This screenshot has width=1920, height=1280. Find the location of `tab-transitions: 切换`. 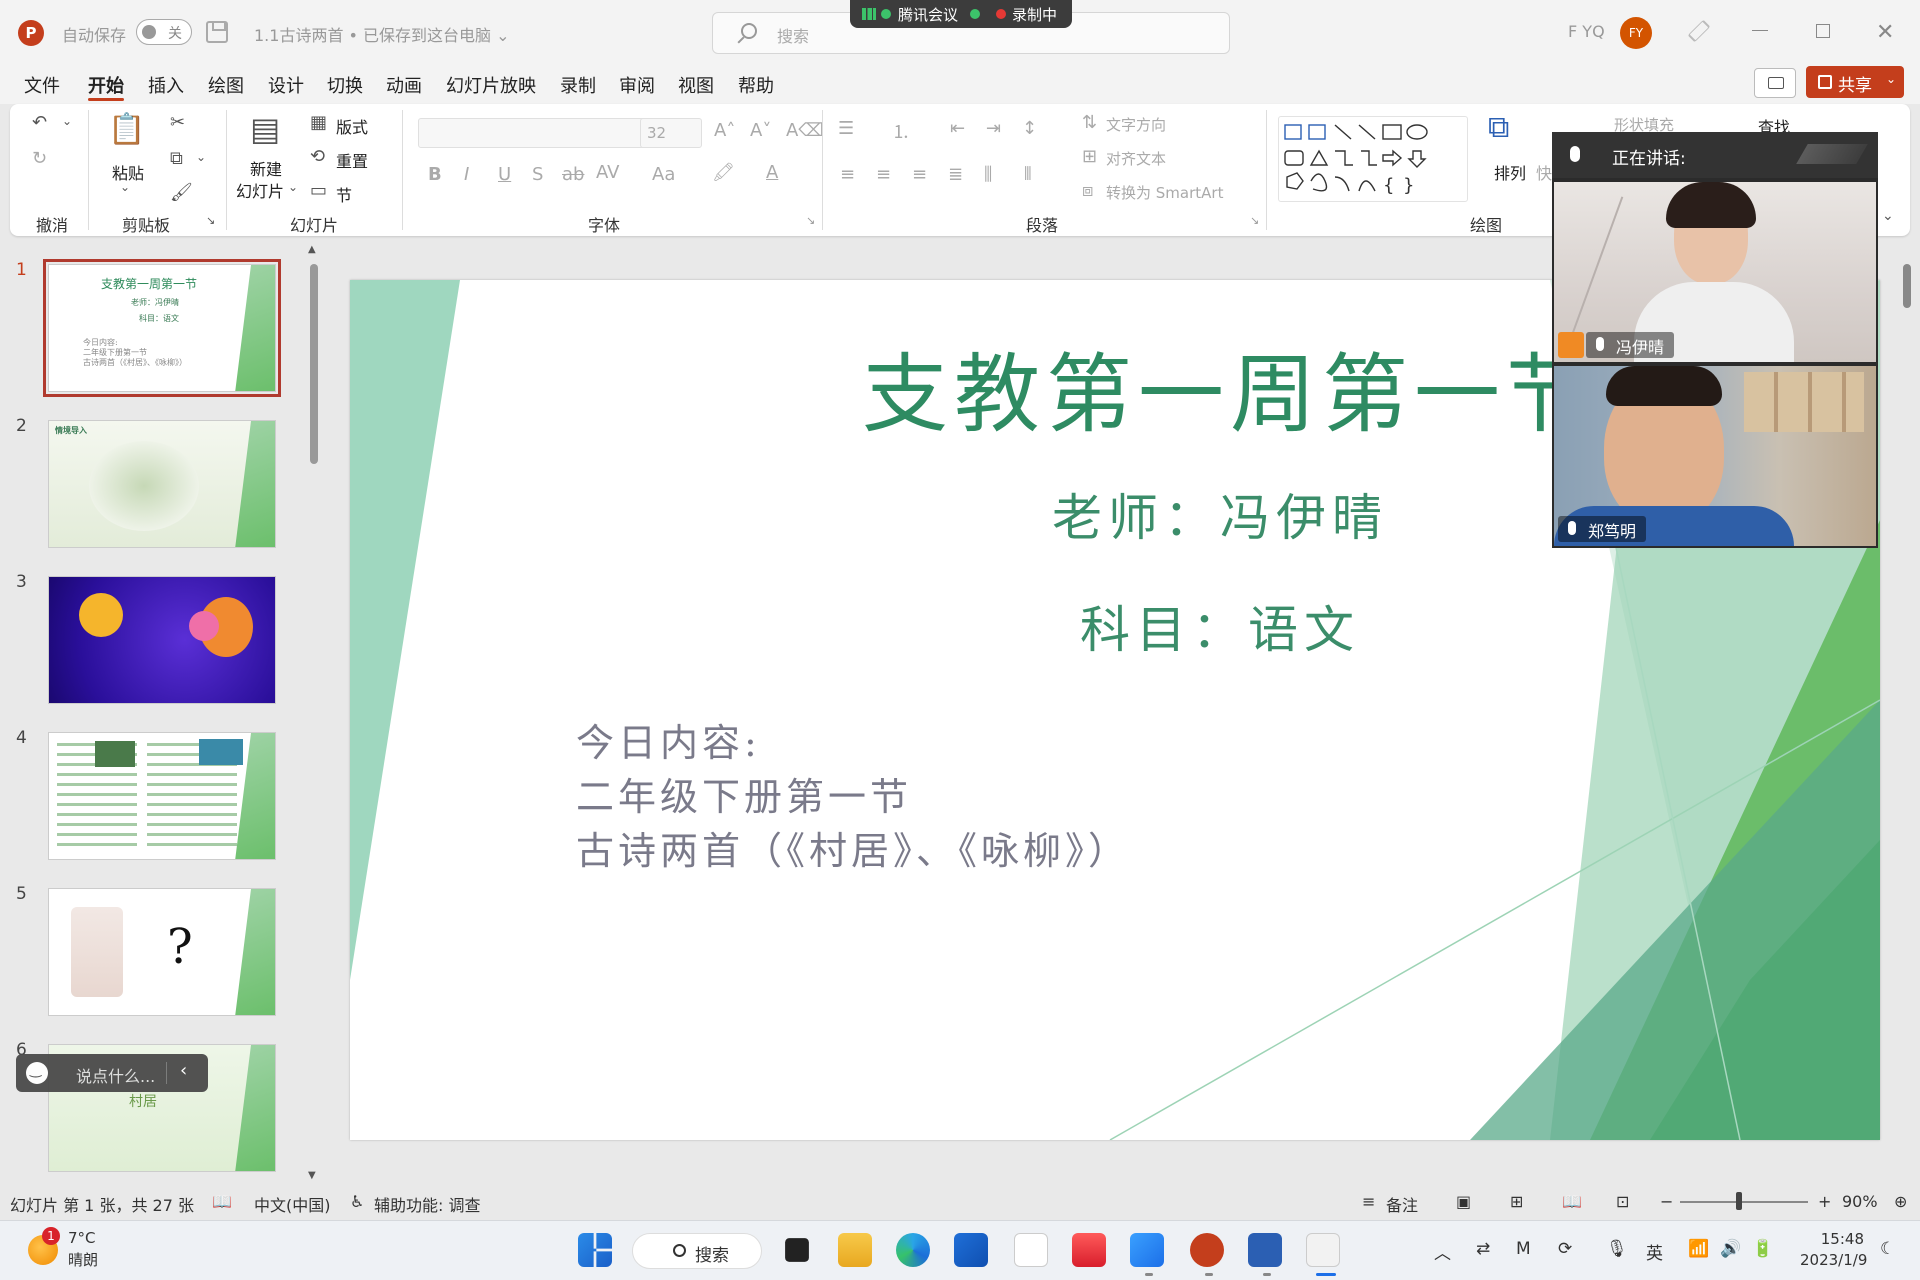

tab-transitions: 切换 is located at coordinates (345, 85).